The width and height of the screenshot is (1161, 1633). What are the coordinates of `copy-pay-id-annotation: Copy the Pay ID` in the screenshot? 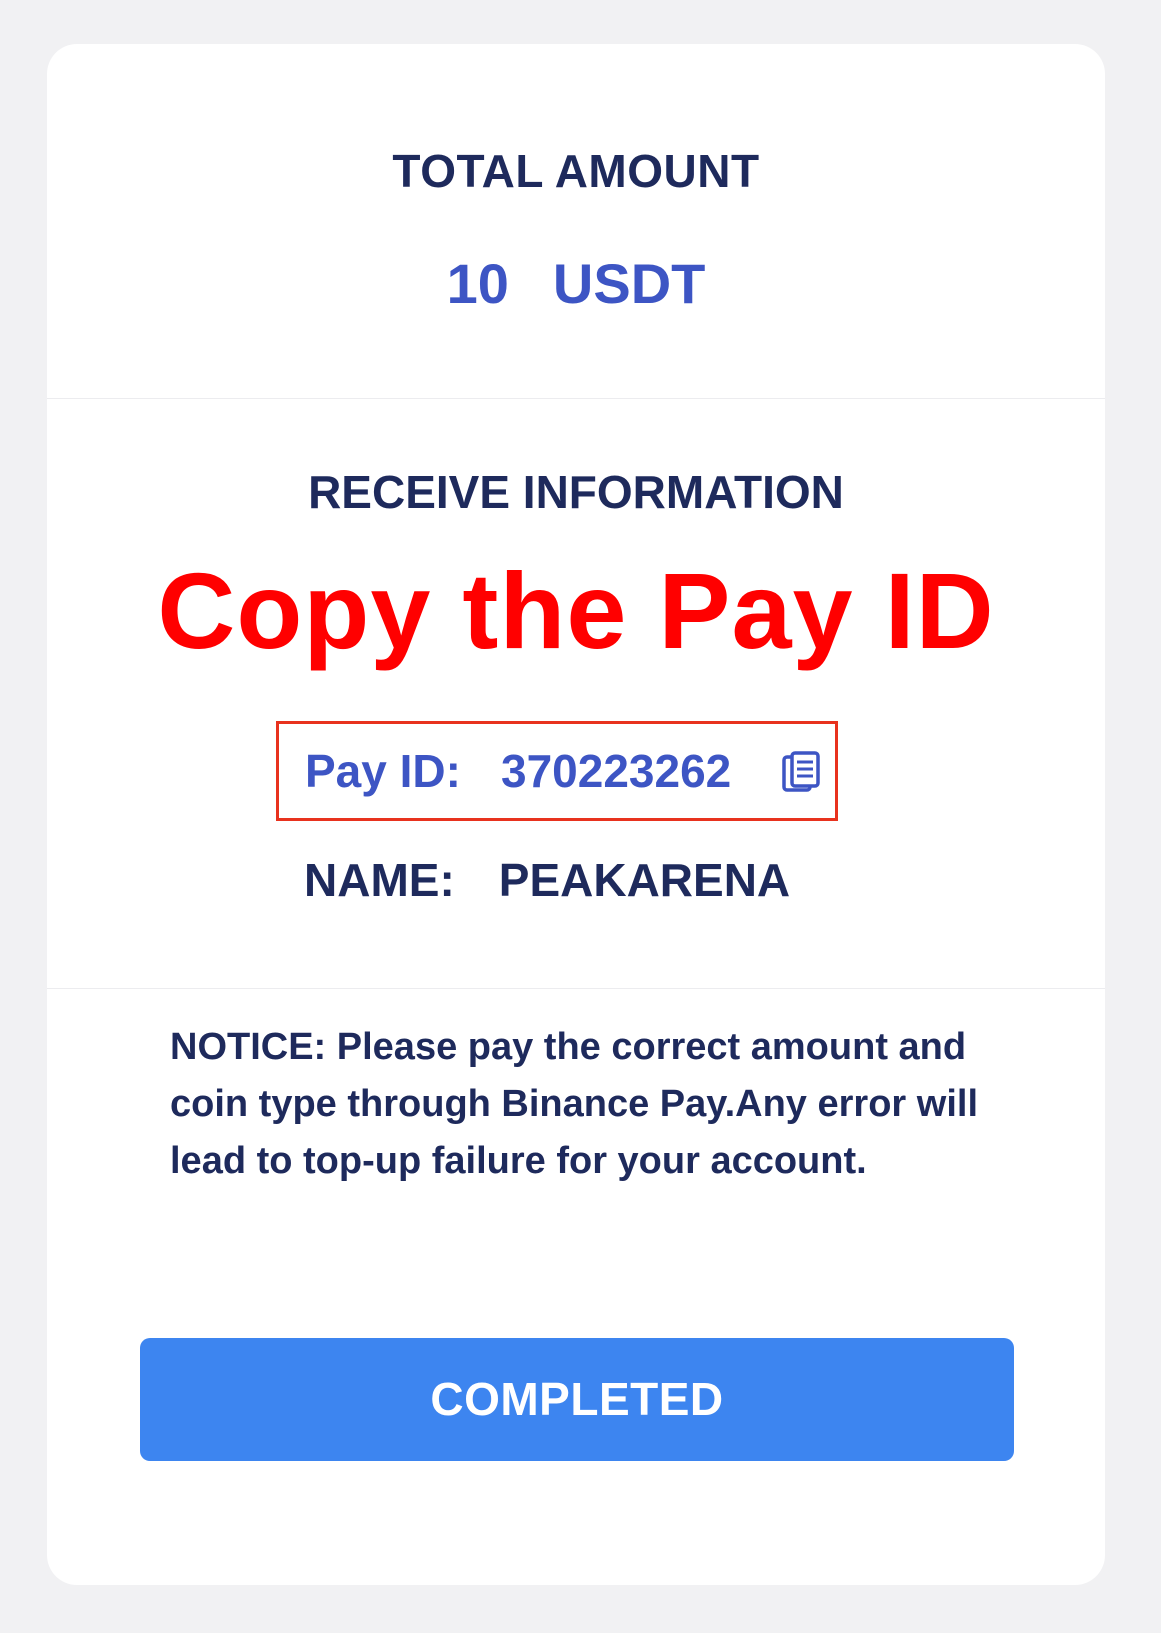 It's located at (576, 610).